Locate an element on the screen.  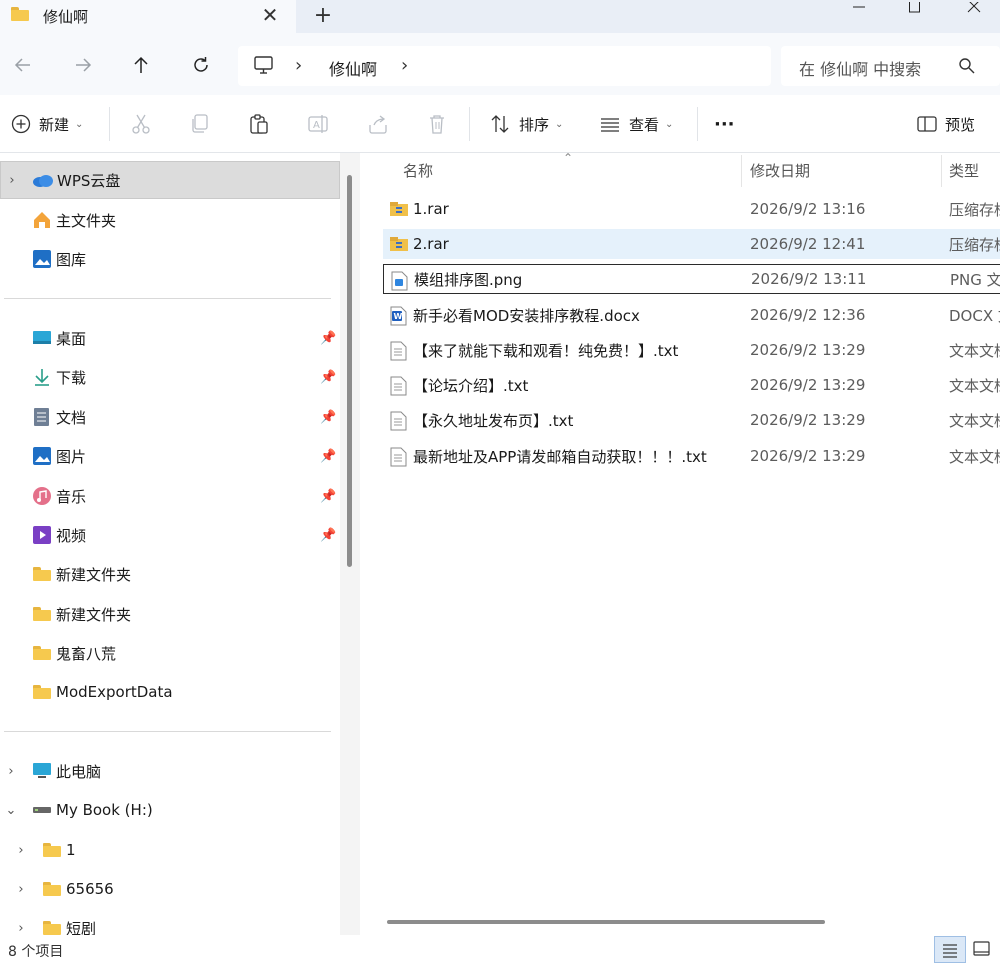
breadcrumb-item: 修仙啊 is located at coordinates (353, 68).